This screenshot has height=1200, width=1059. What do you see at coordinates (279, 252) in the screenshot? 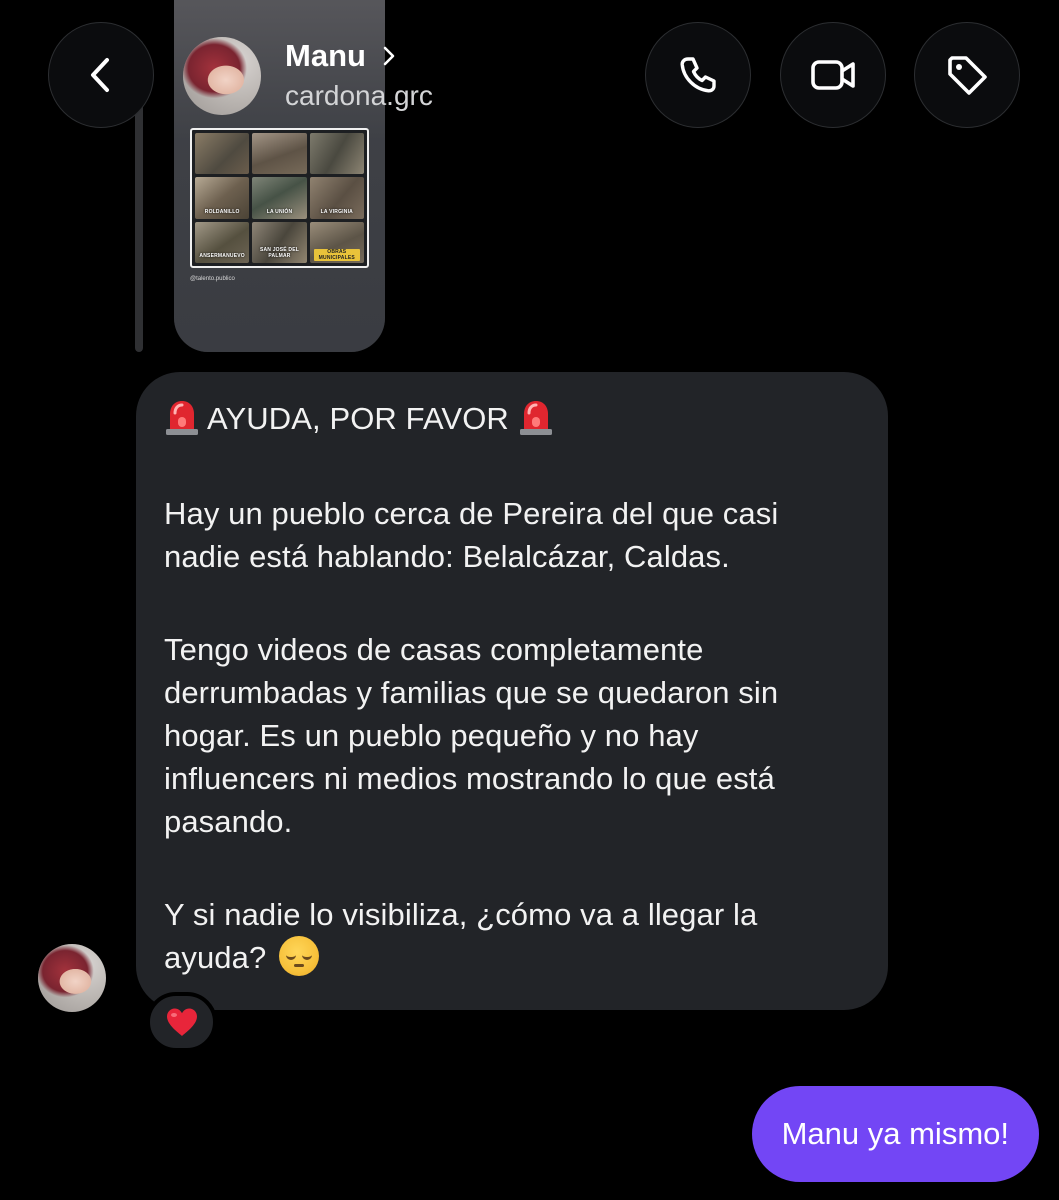
I see `collage-caption: SAN JOSÉ DEL PALMAR` at bounding box center [279, 252].